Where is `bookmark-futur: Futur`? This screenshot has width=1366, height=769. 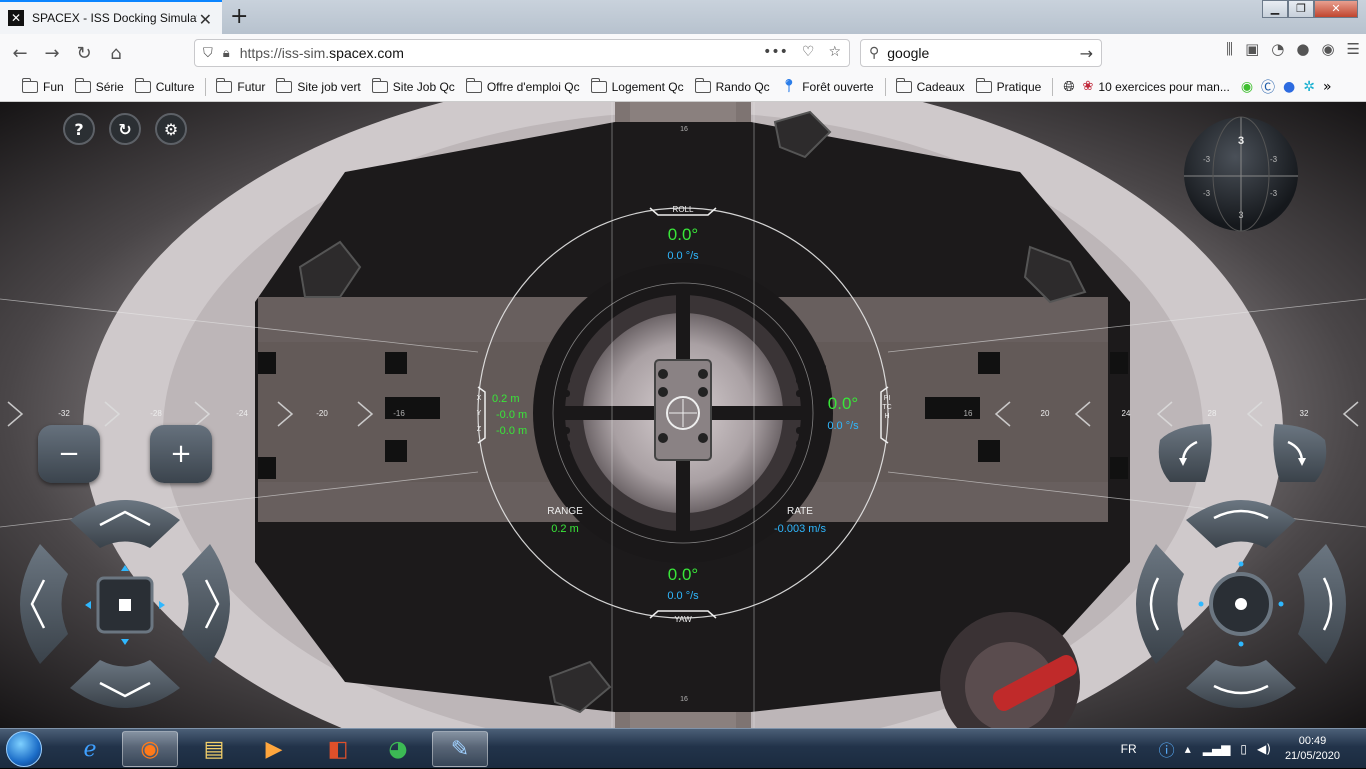
bookmark-futur: Futur is located at coordinates (241, 85).